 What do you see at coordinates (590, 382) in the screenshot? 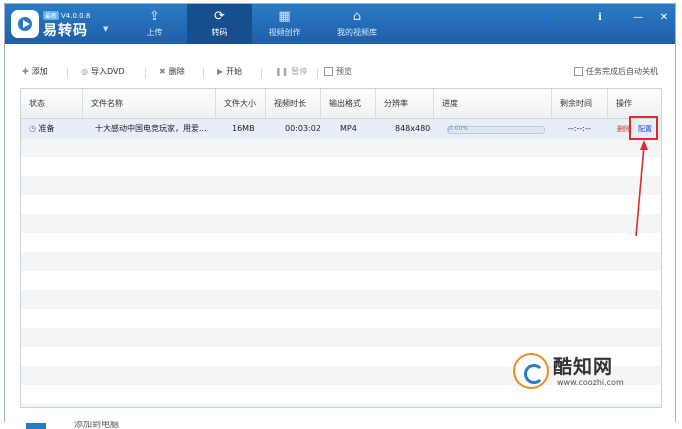
I see `watermark-url: www.coozhi.com` at bounding box center [590, 382].